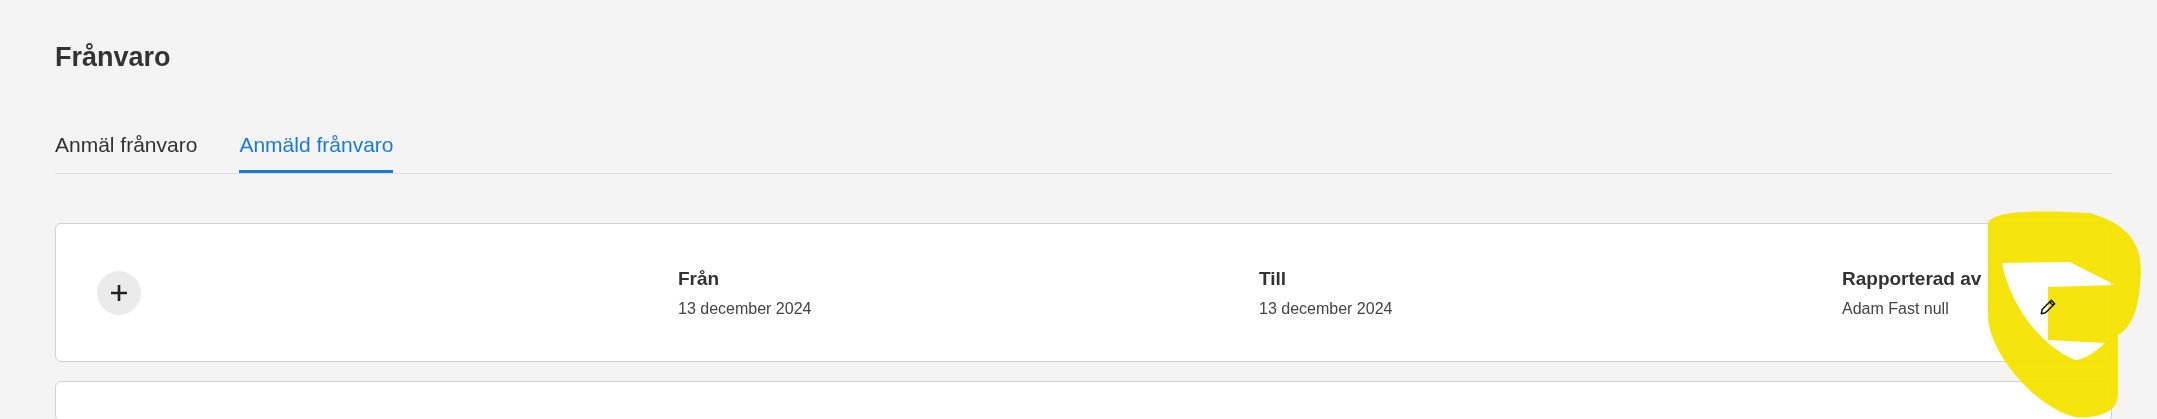 Image resolution: width=2157 pixels, height=419 pixels. What do you see at coordinates (1273, 278) in the screenshot?
I see `field-label: Till` at bounding box center [1273, 278].